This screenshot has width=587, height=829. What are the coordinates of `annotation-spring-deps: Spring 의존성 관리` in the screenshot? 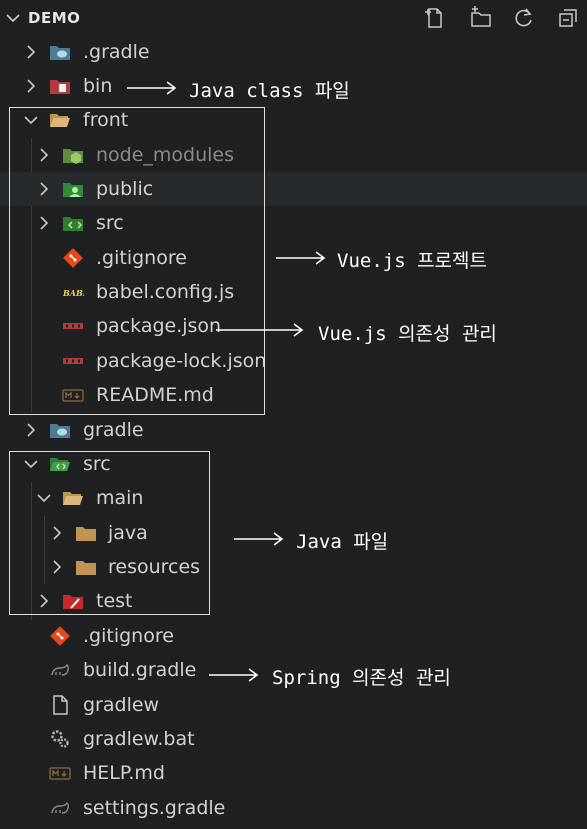 It's located at (361, 678).